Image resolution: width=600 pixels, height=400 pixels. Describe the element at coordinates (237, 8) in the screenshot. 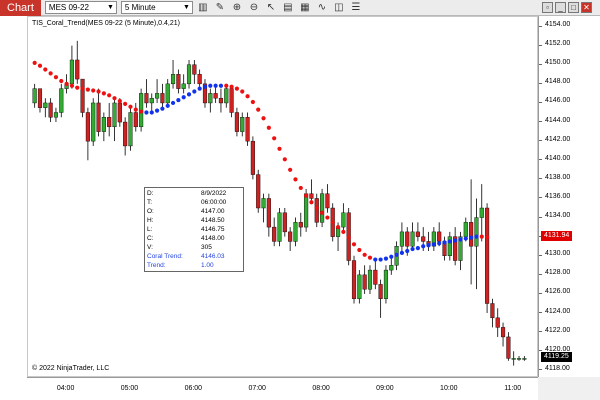

I see `zoom-in-icon: ⊕` at that location.